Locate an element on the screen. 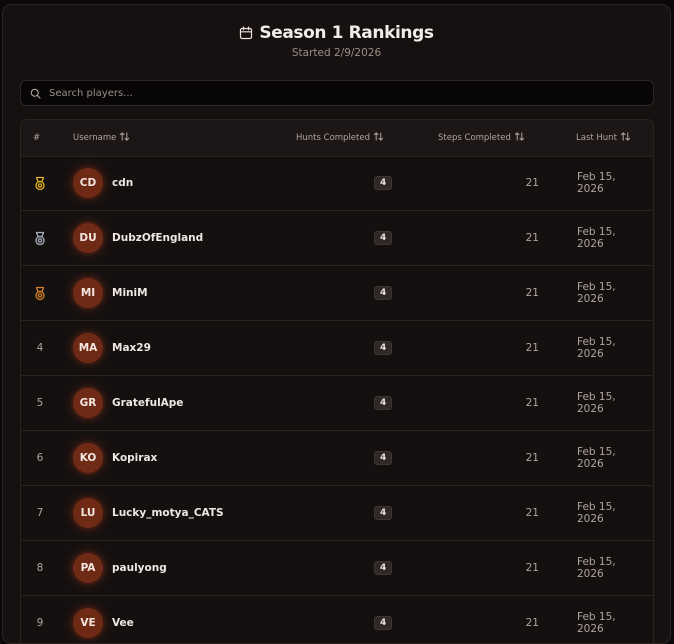 This screenshot has width=674, height=644. page-title: Season 1 Rankings is located at coordinates (346, 33).